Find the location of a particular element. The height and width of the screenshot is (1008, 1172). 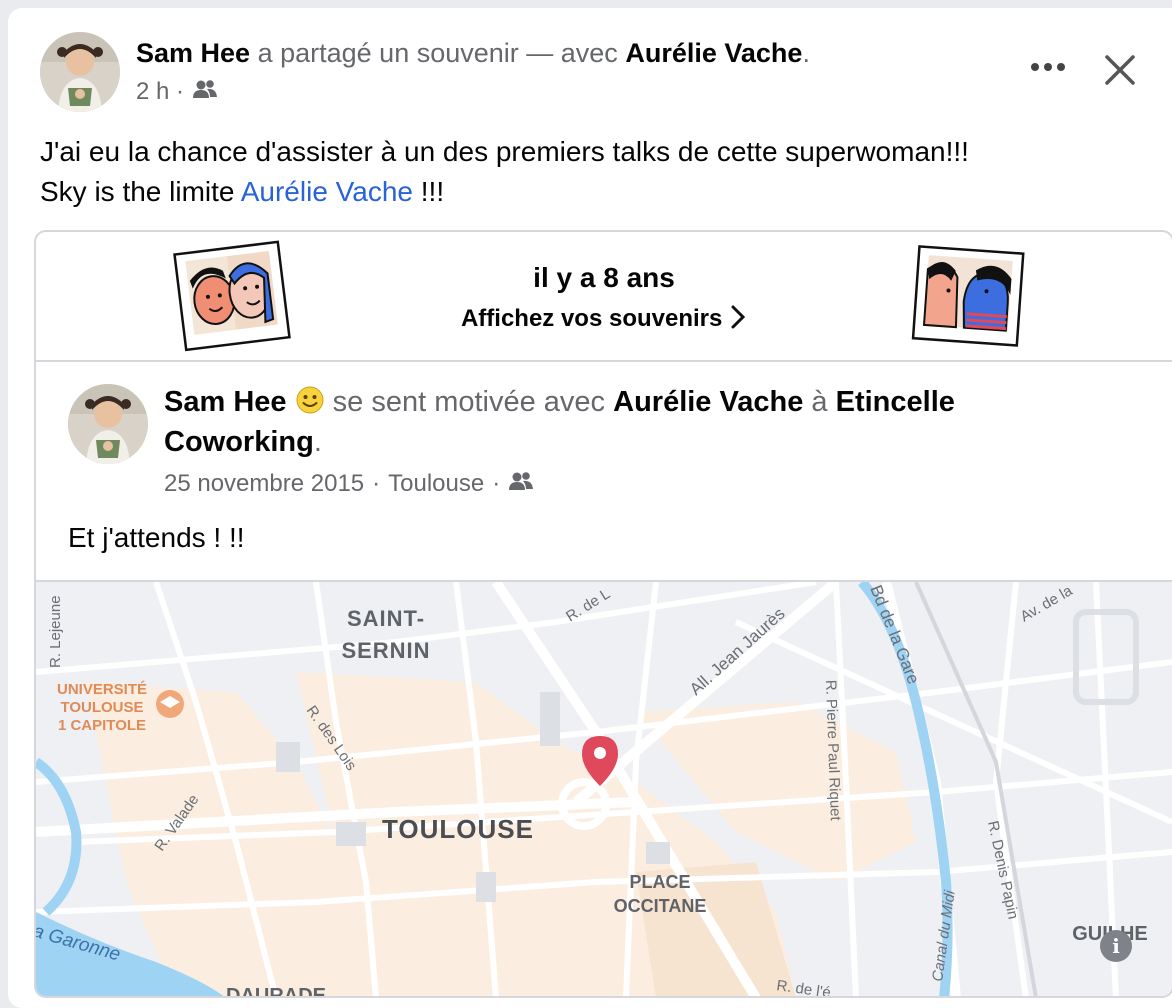

header-period: . is located at coordinates (806, 53).